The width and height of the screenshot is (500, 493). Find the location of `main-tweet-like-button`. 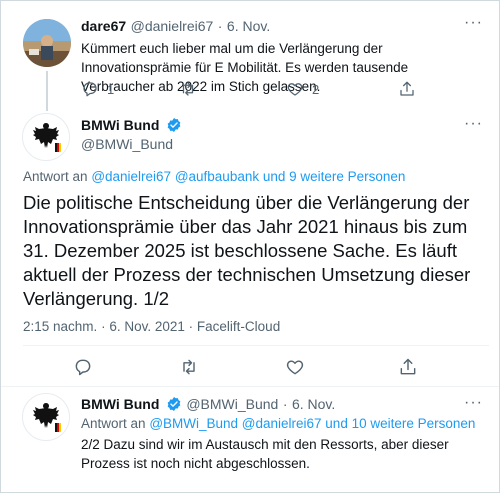

main-tweet-like-button is located at coordinates (295, 369).